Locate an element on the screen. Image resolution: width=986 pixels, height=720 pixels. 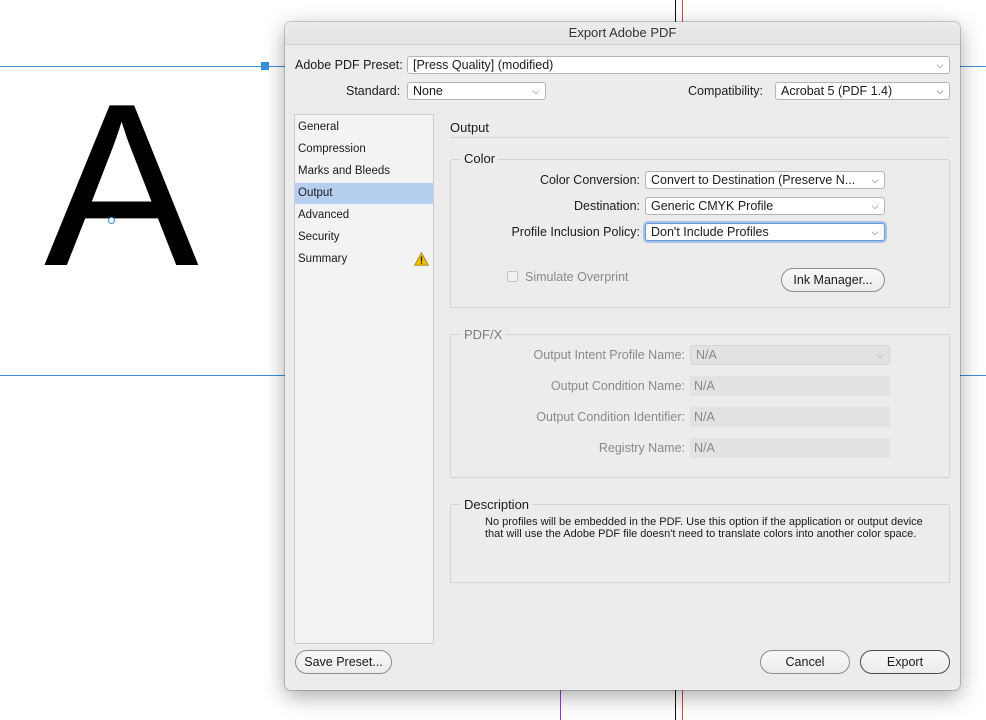
pdfx-group-legend: PDF/X is located at coordinates (483, 334).